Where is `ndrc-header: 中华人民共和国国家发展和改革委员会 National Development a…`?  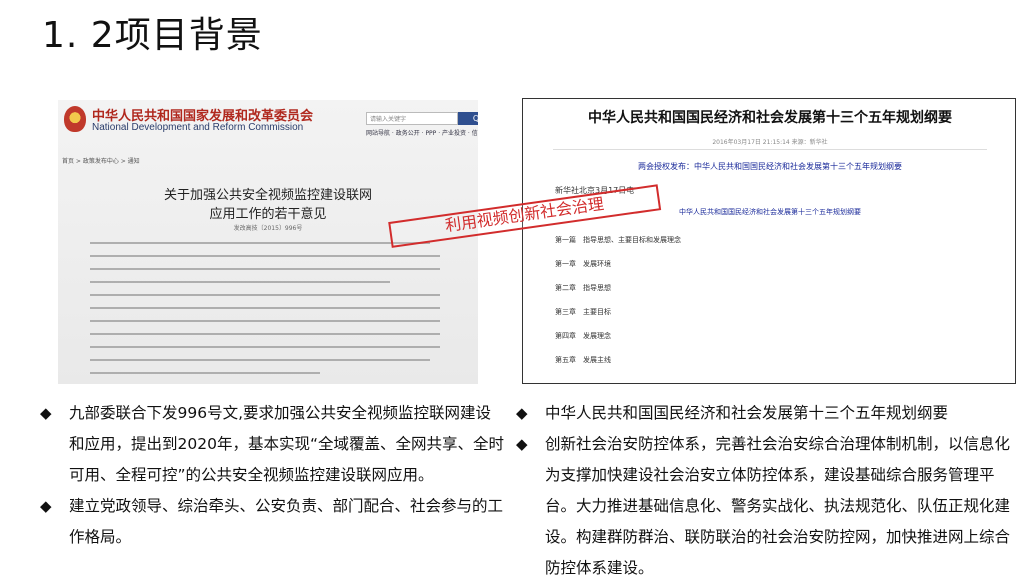
ndrc-header: 中华人民共和国国家发展和改革委员会 National Development a… is located at coordinates (268, 122).